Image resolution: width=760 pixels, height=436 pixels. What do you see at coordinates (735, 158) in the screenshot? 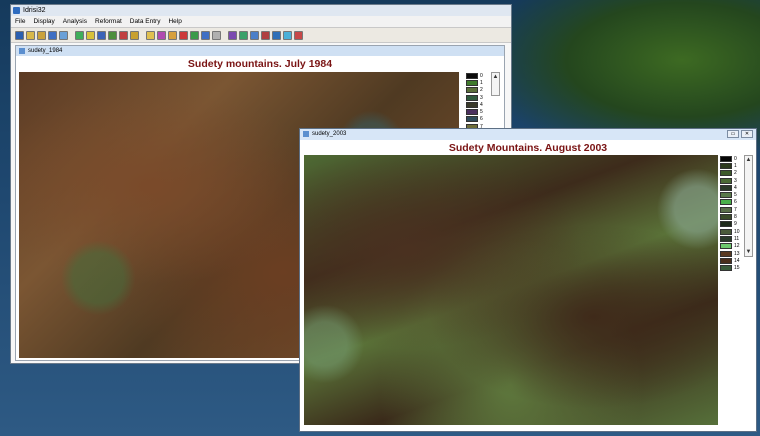
I see `legend-label: 0` at bounding box center [735, 158].